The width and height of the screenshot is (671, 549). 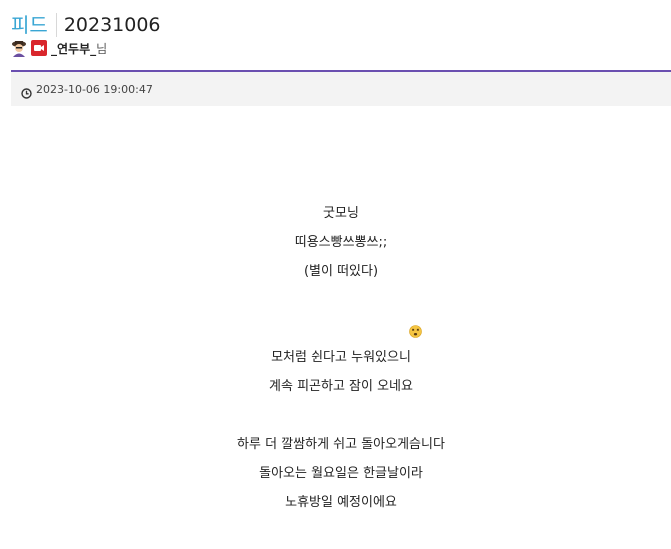 I want to click on post-header: 피드 20231006 _연두부_ 님, so click(x=335, y=36).